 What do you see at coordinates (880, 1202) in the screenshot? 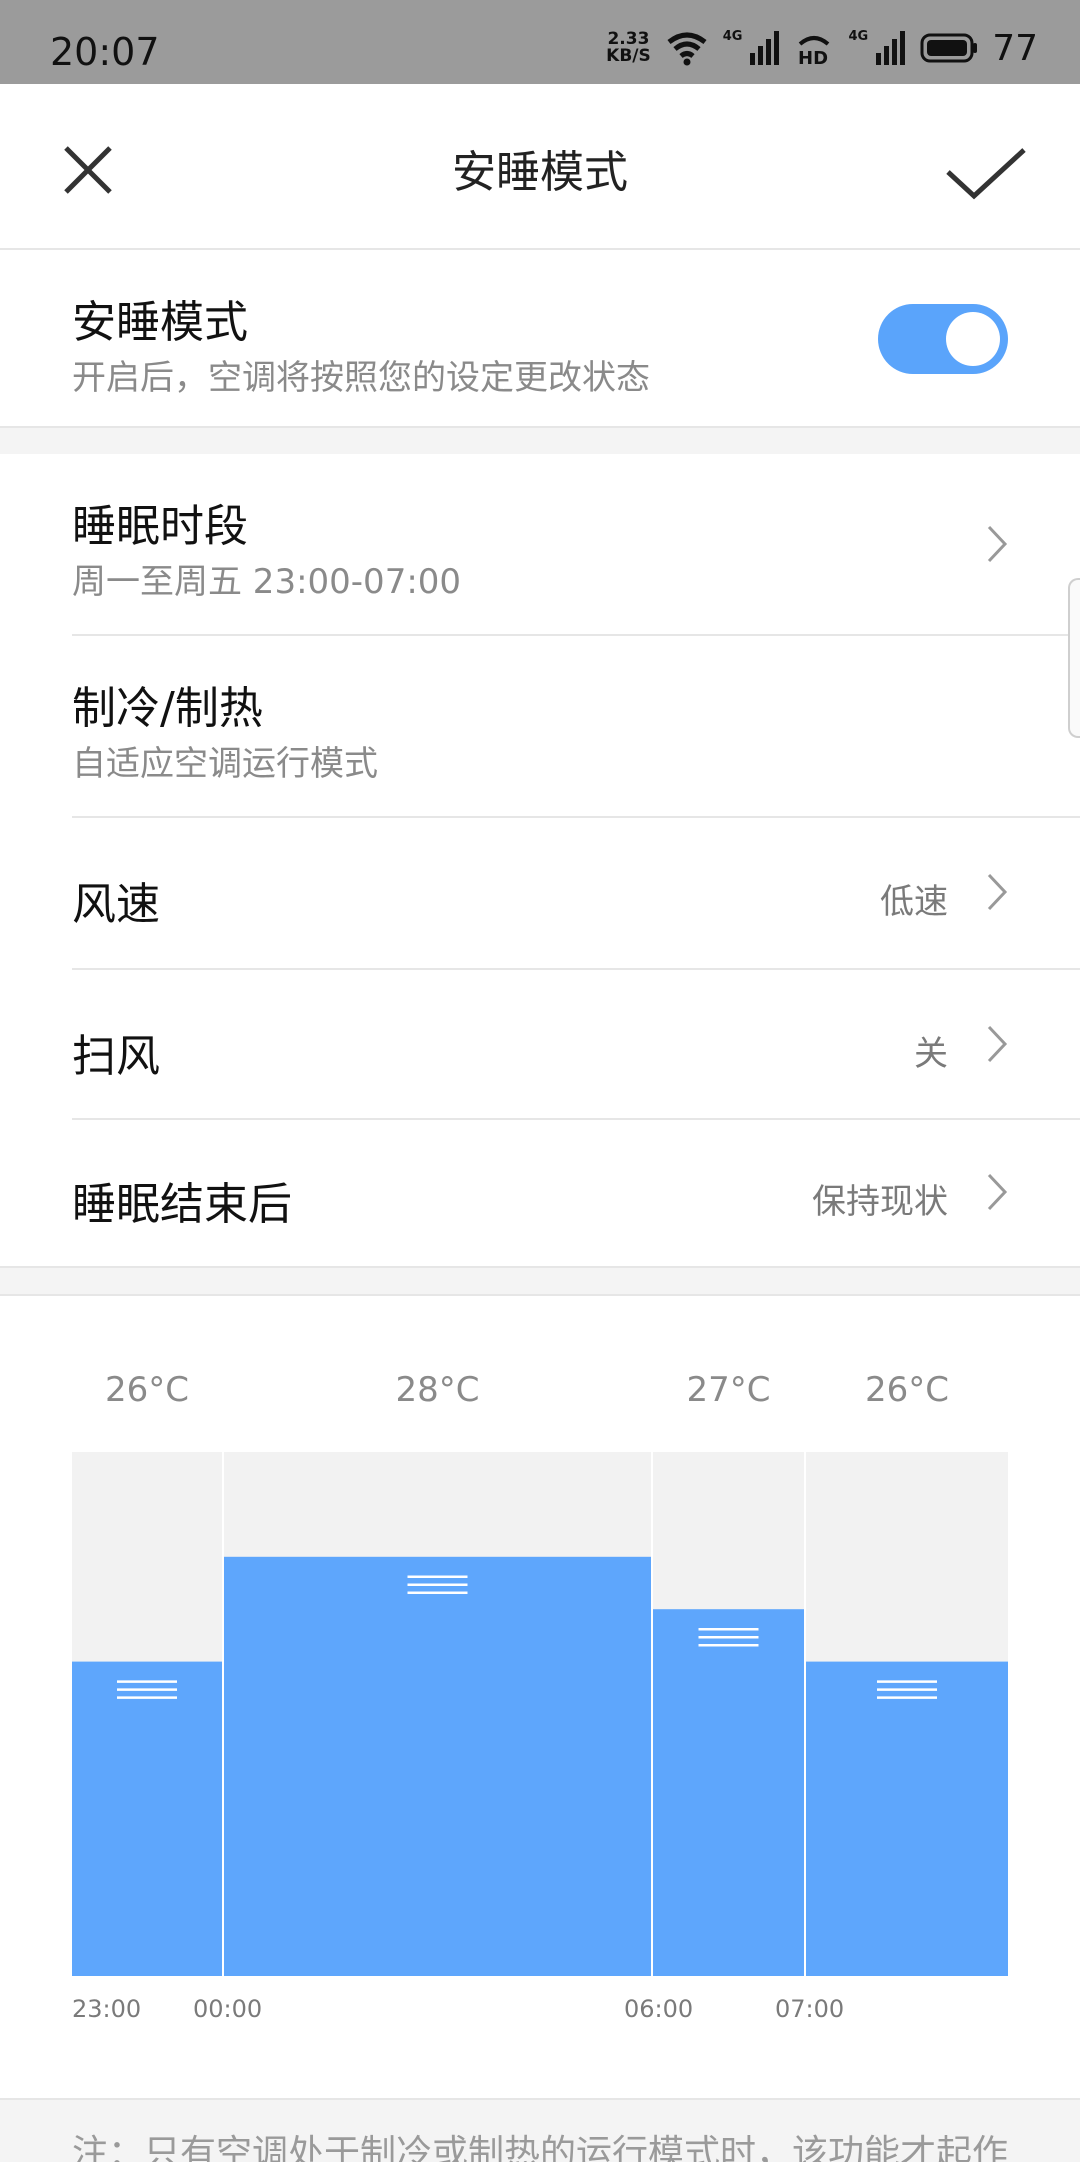
I see `after-sleep-value: 保持现状` at bounding box center [880, 1202].